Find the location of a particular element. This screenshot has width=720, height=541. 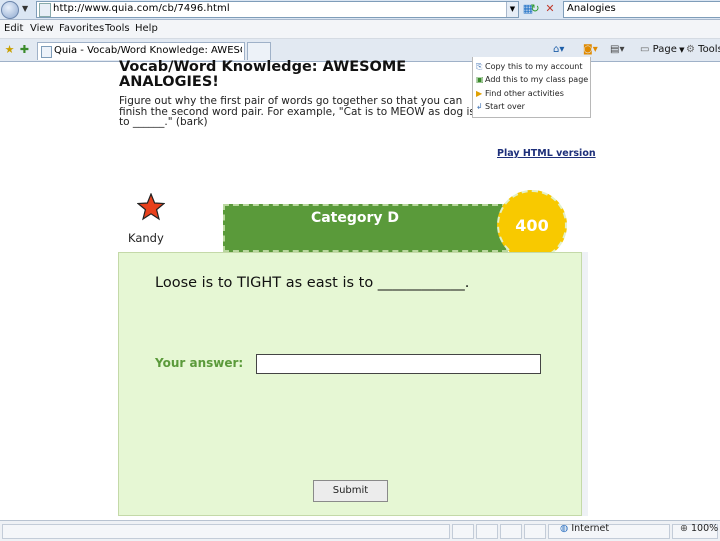

answer-input is located at coordinates (398, 364).